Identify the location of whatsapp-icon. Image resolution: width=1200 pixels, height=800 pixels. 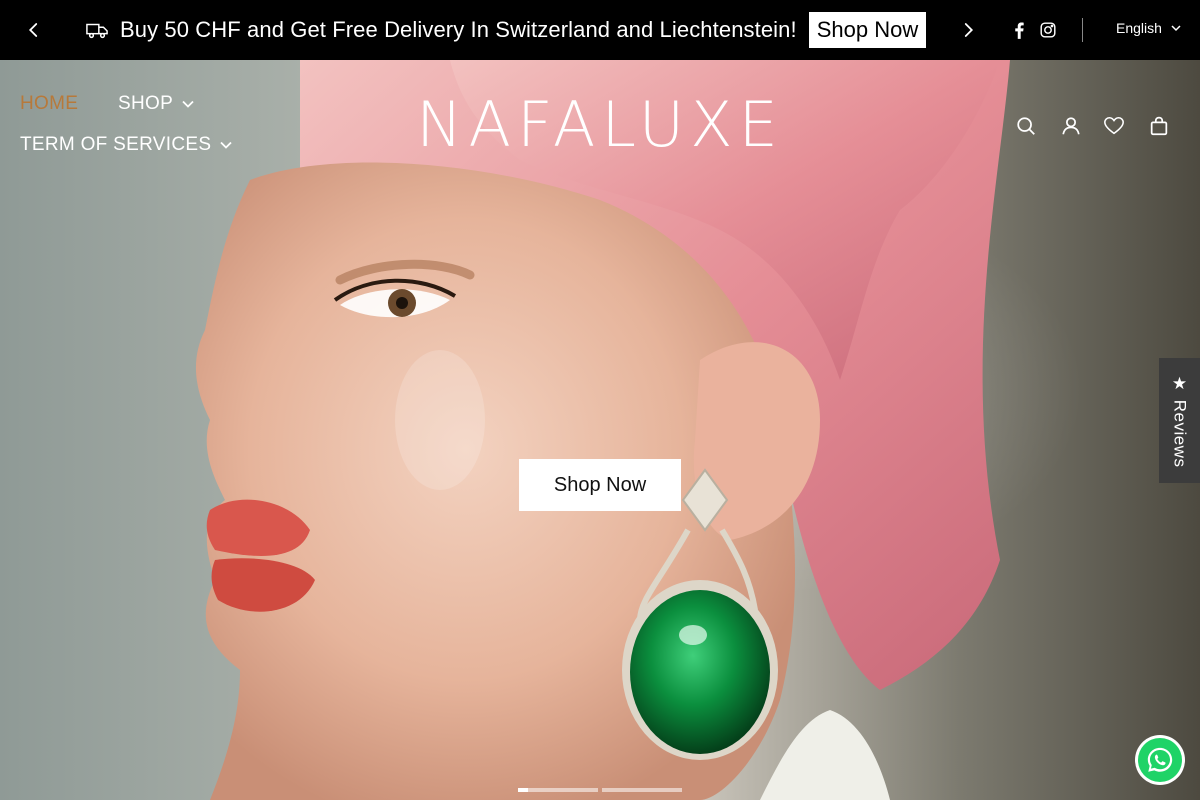
(1160, 760).